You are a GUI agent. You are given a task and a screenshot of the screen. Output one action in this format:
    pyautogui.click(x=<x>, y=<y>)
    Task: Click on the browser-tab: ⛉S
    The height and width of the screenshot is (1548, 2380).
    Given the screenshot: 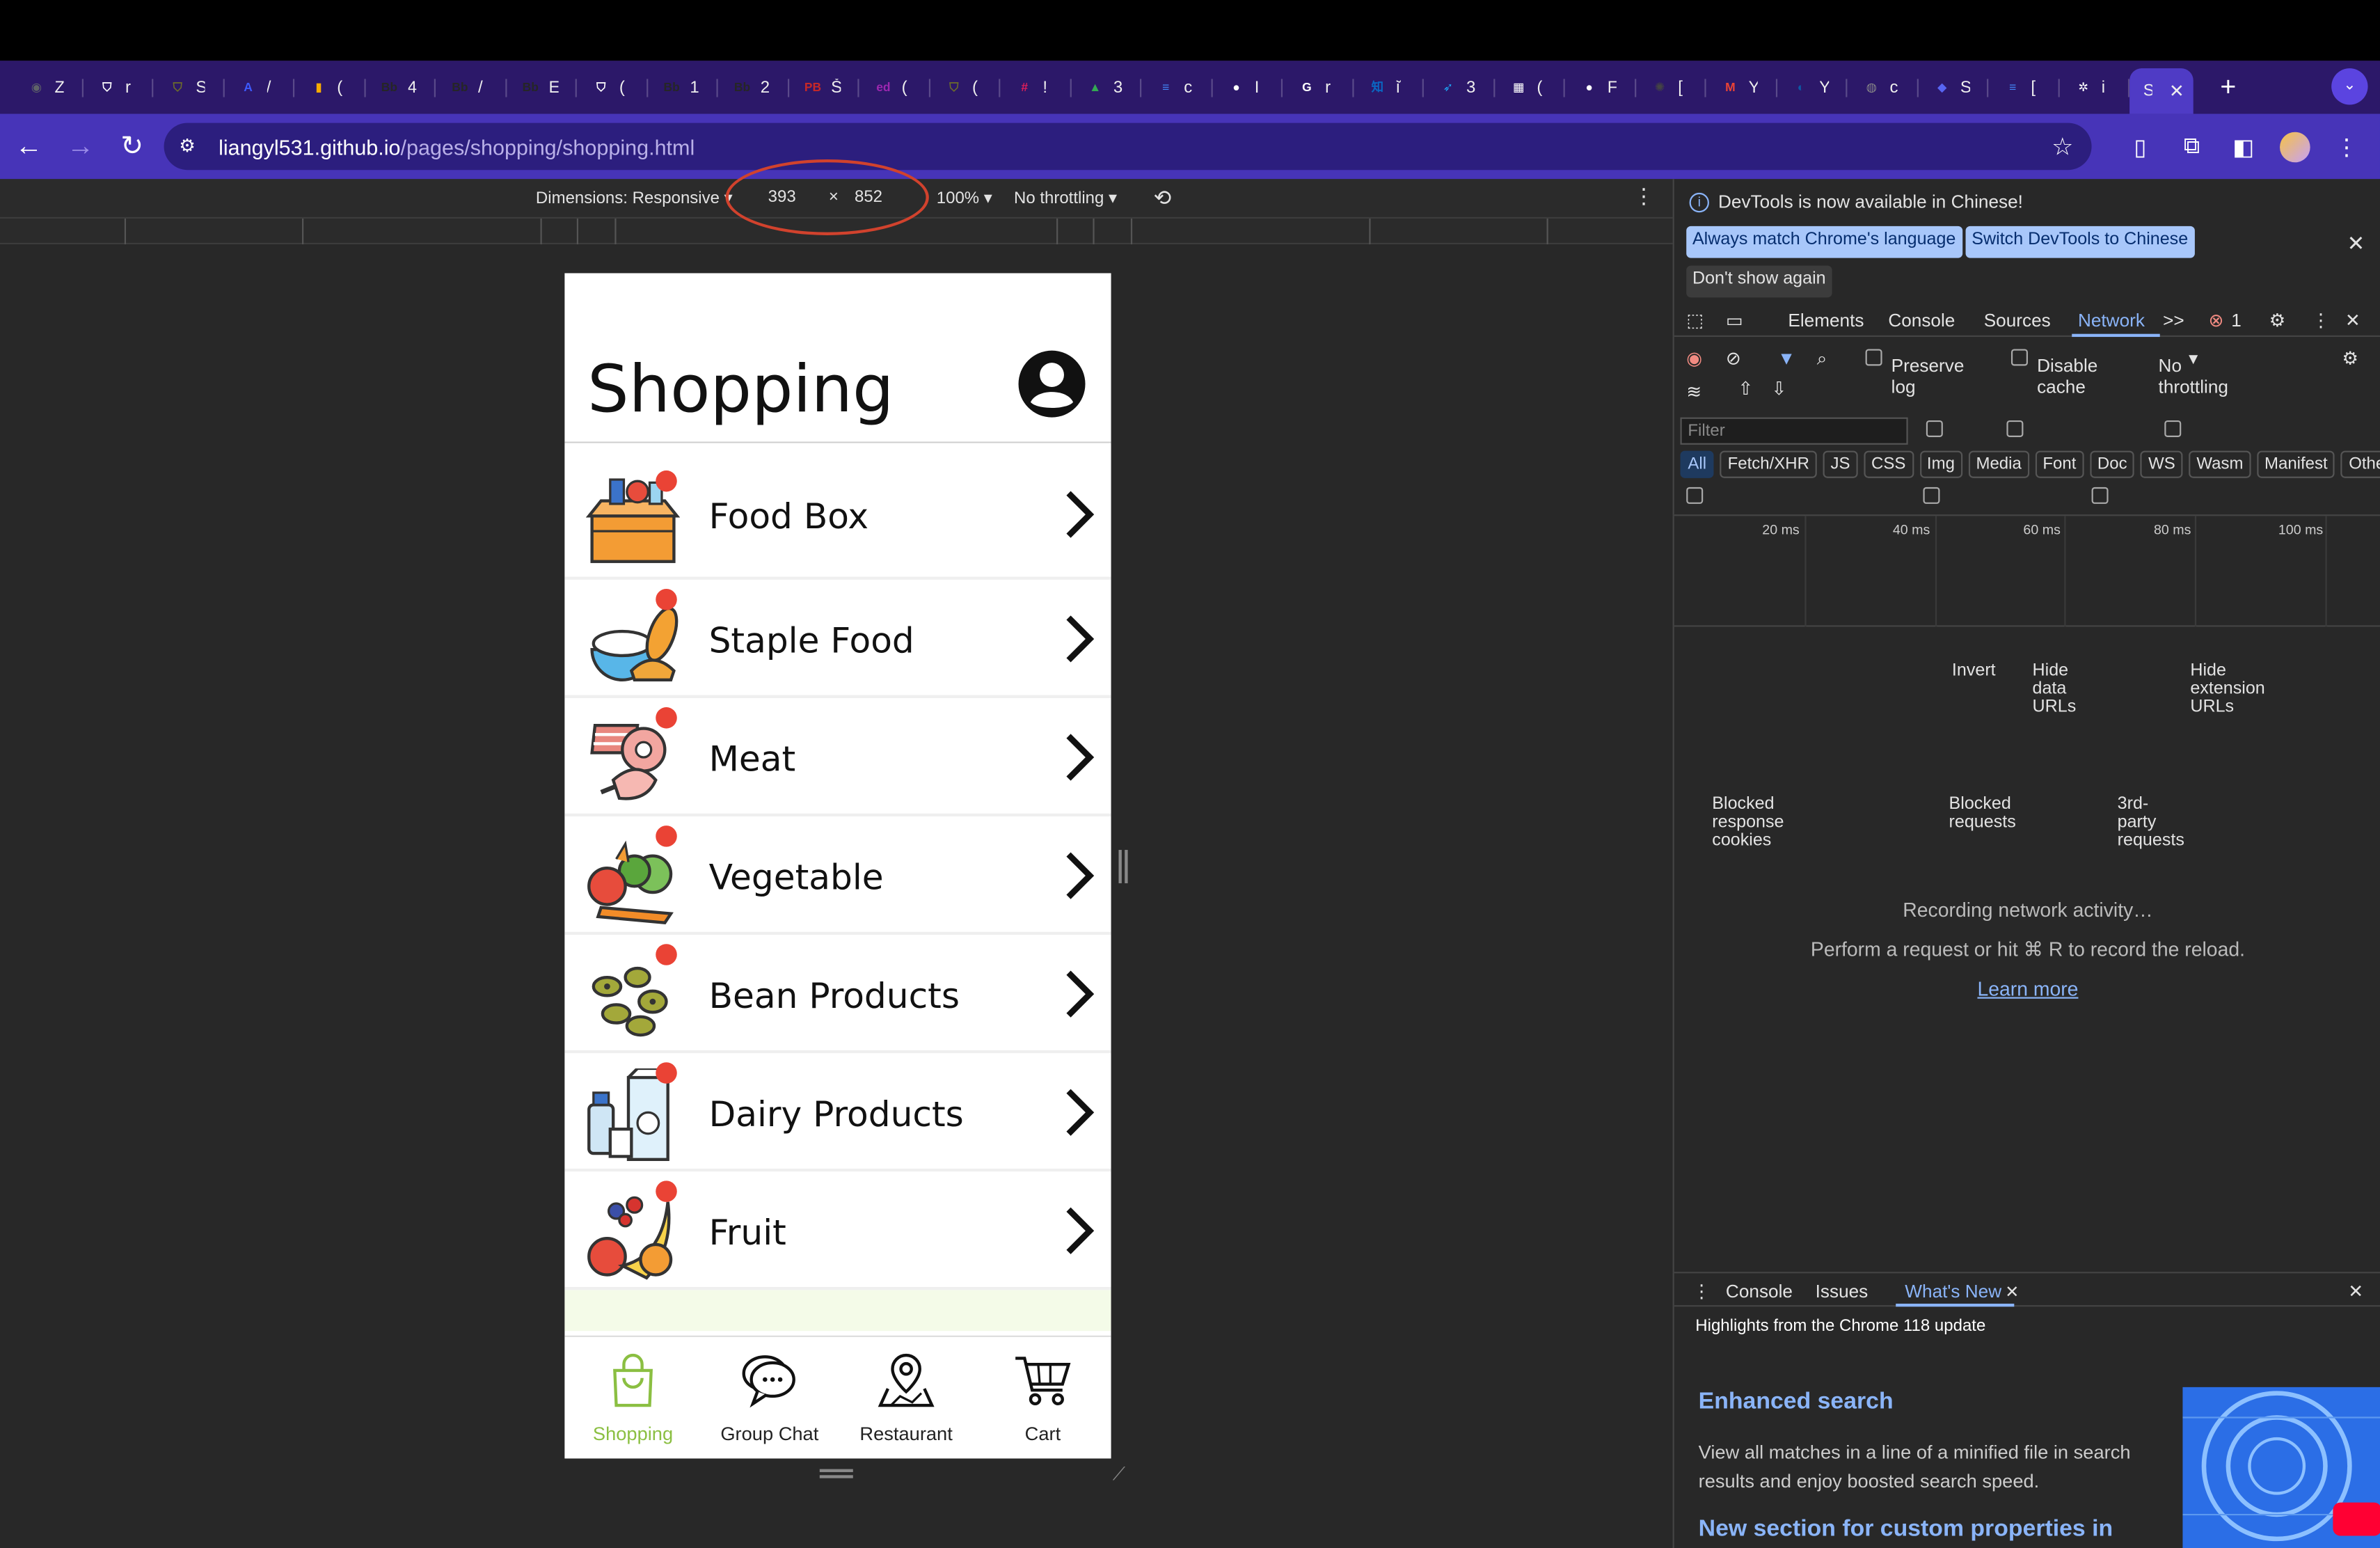 What is the action you would take?
    pyautogui.click(x=188, y=87)
    